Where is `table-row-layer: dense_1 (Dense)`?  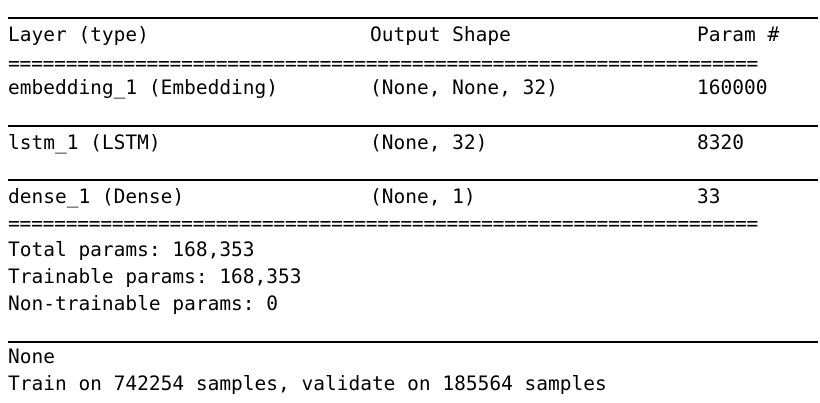 table-row-layer: dense_1 (Dense) is located at coordinates (96, 196).